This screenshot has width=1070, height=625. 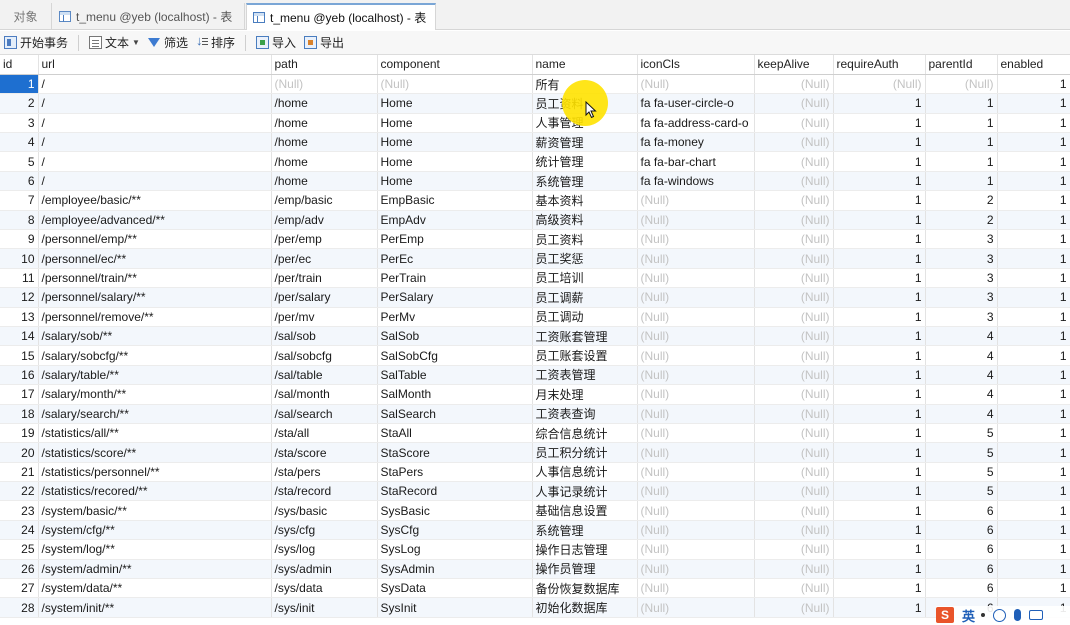 What do you see at coordinates (155, 607) in the screenshot?
I see `cell-url: /system/init/**` at bounding box center [155, 607].